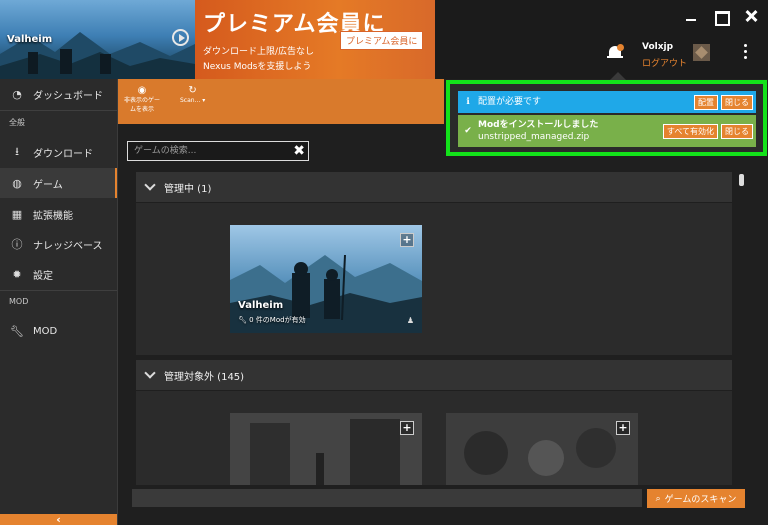 This screenshot has width=768, height=525. Describe the element at coordinates (387, 498) in the screenshot. I see `bottom-status-bar` at that location.